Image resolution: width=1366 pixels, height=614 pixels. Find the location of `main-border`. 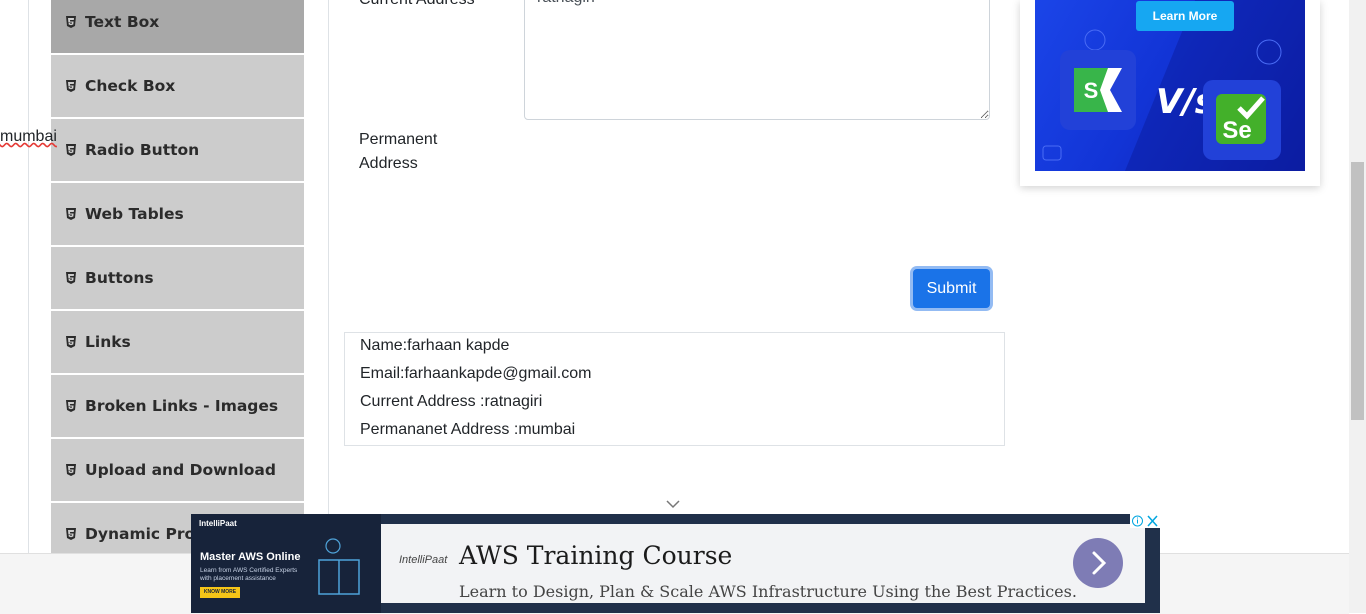

main-border is located at coordinates (328, 276).